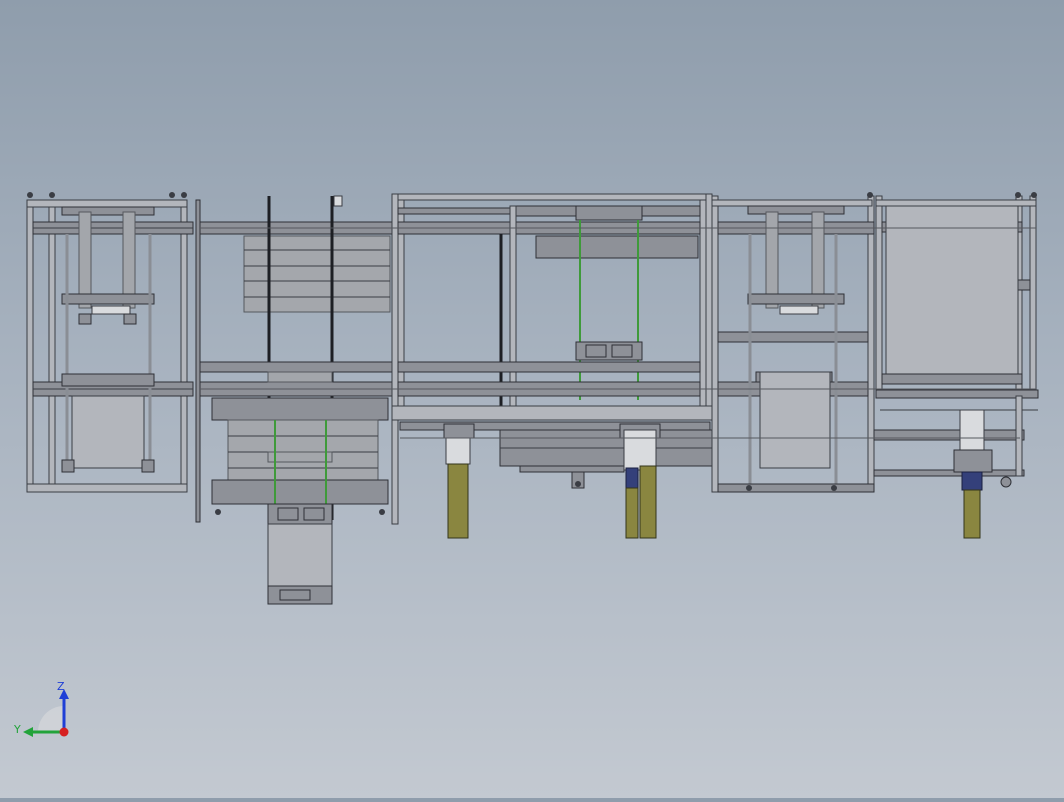 This screenshot has height=802, width=1064. Describe the element at coordinates (17, 729) in the screenshot. I see `y-axis-label: Y` at that location.